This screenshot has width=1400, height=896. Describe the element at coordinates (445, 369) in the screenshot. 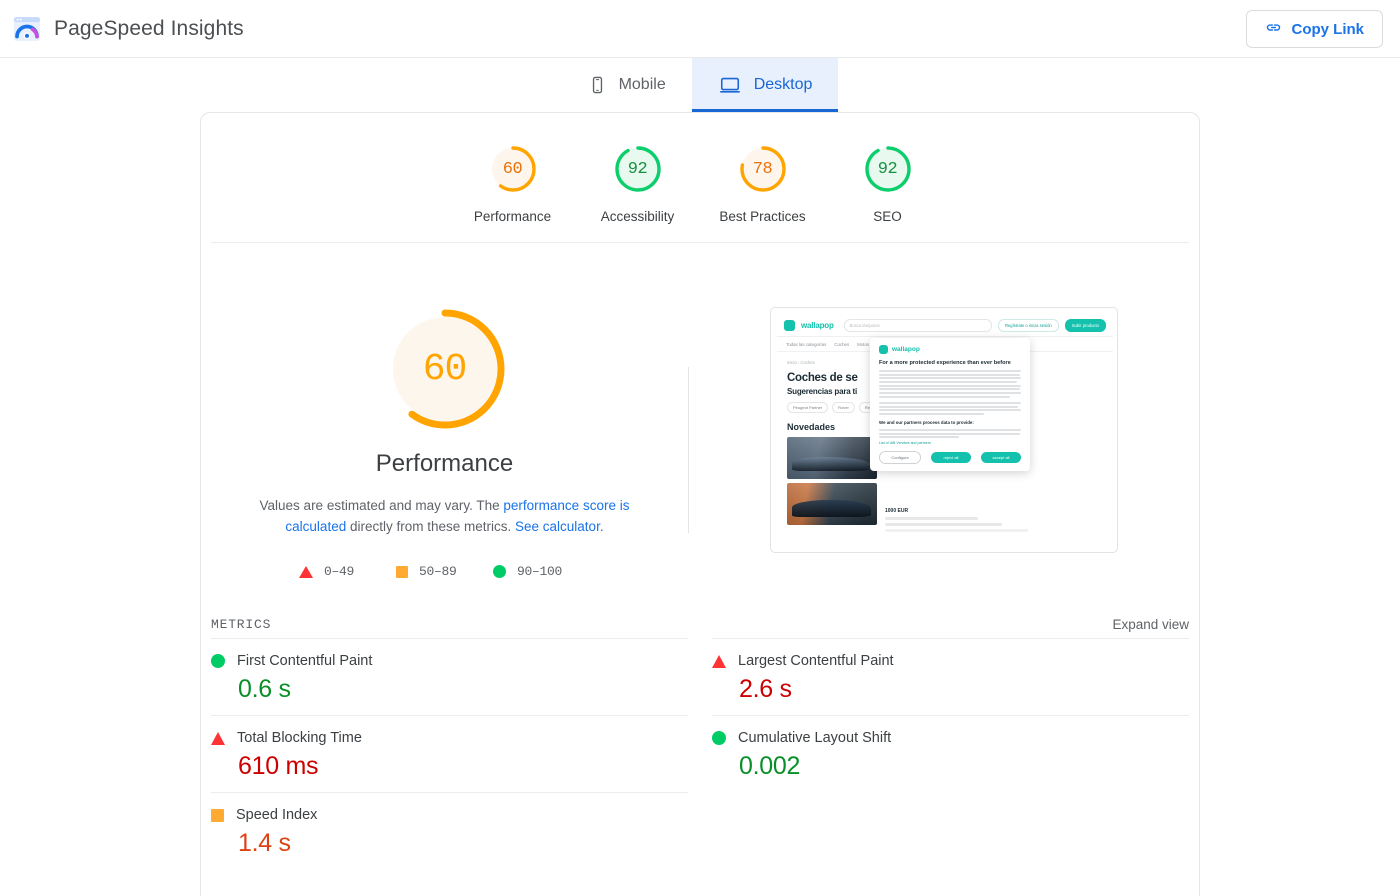

I see `gauge-performance-large-value: 60` at that location.